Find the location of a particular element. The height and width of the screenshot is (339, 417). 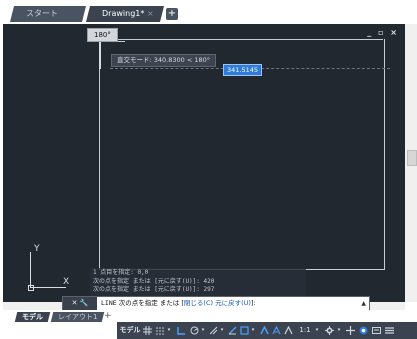

tab-model: モデル is located at coordinates (32, 317).